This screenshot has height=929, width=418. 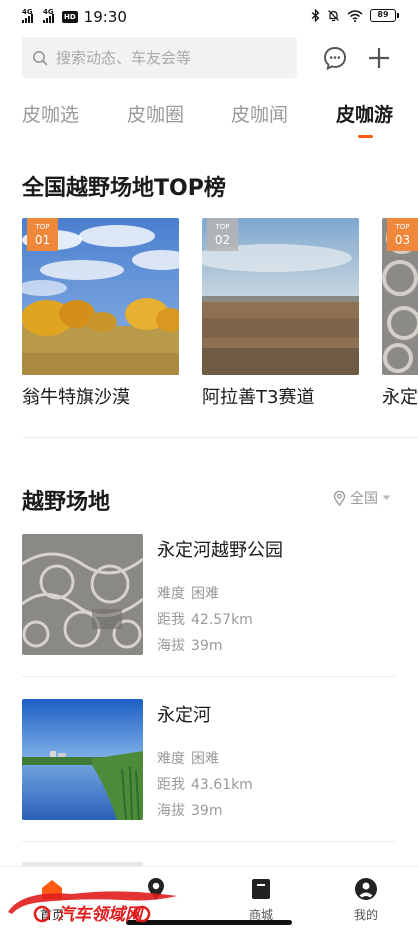 I want to click on signal-icon-2: 4G, so click(x=48, y=15).